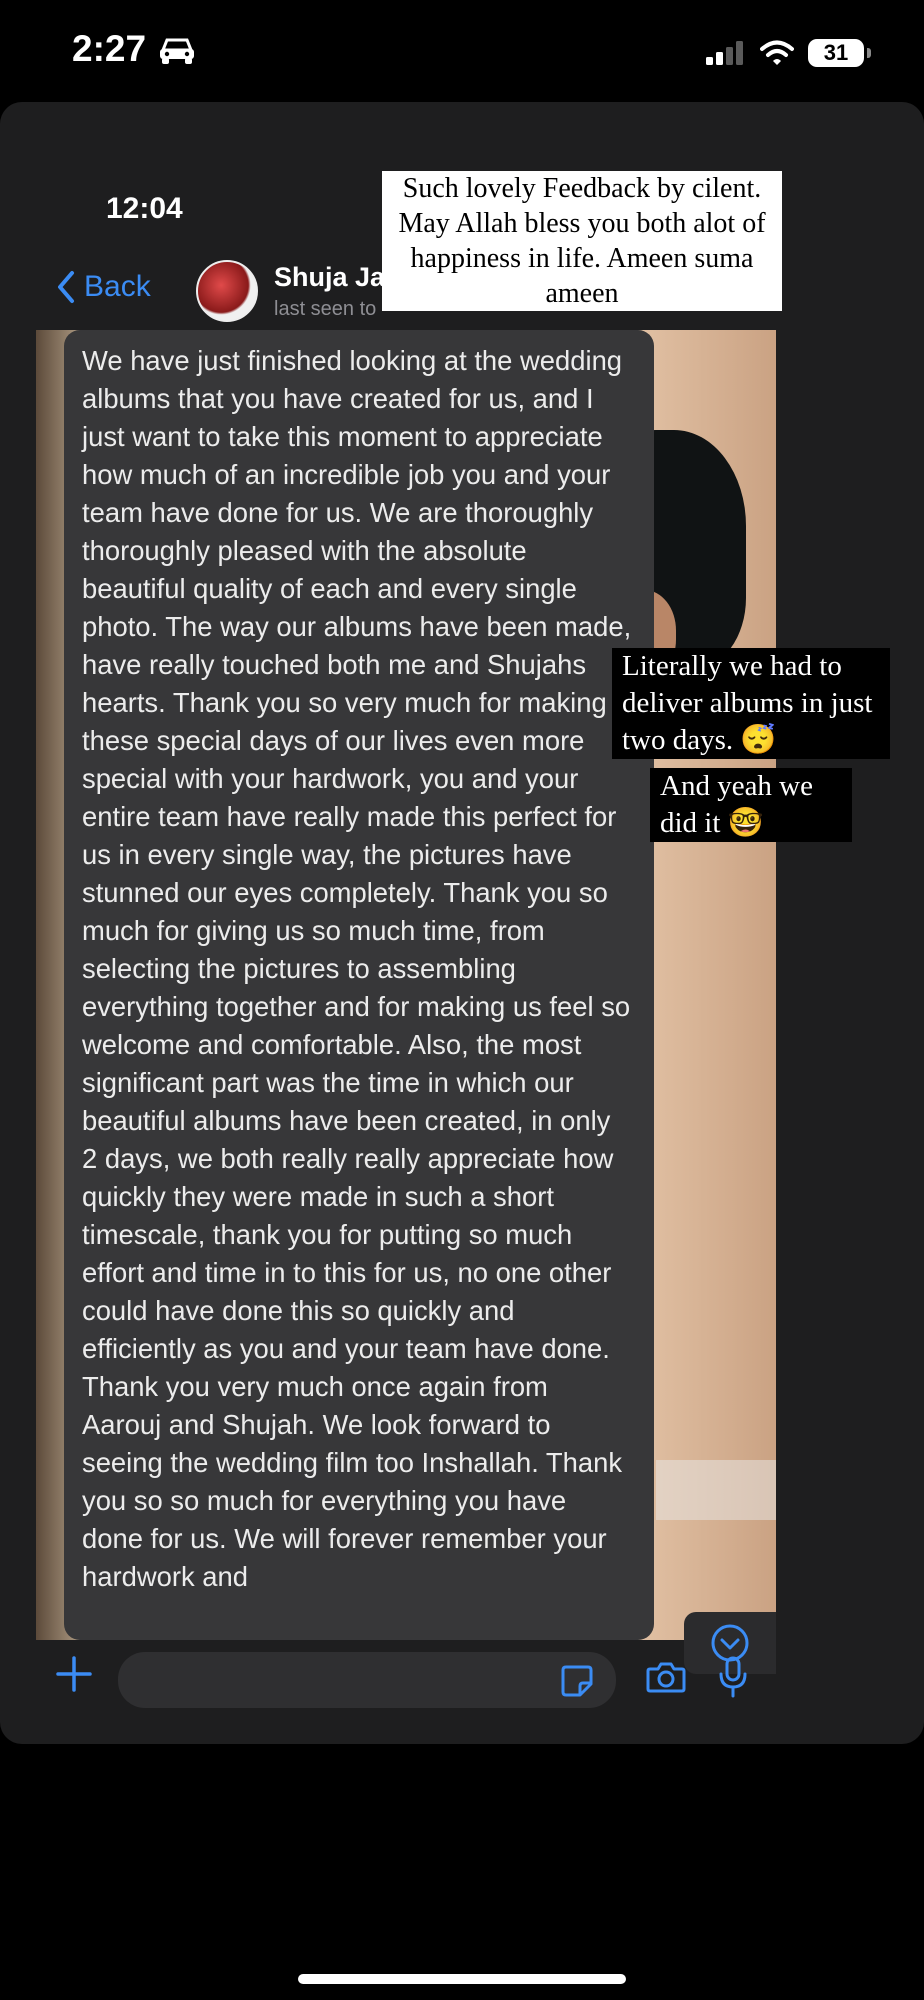 The height and width of the screenshot is (2000, 924). What do you see at coordinates (462, 50) in the screenshot?
I see `status-bar: 2:27 31` at bounding box center [462, 50].